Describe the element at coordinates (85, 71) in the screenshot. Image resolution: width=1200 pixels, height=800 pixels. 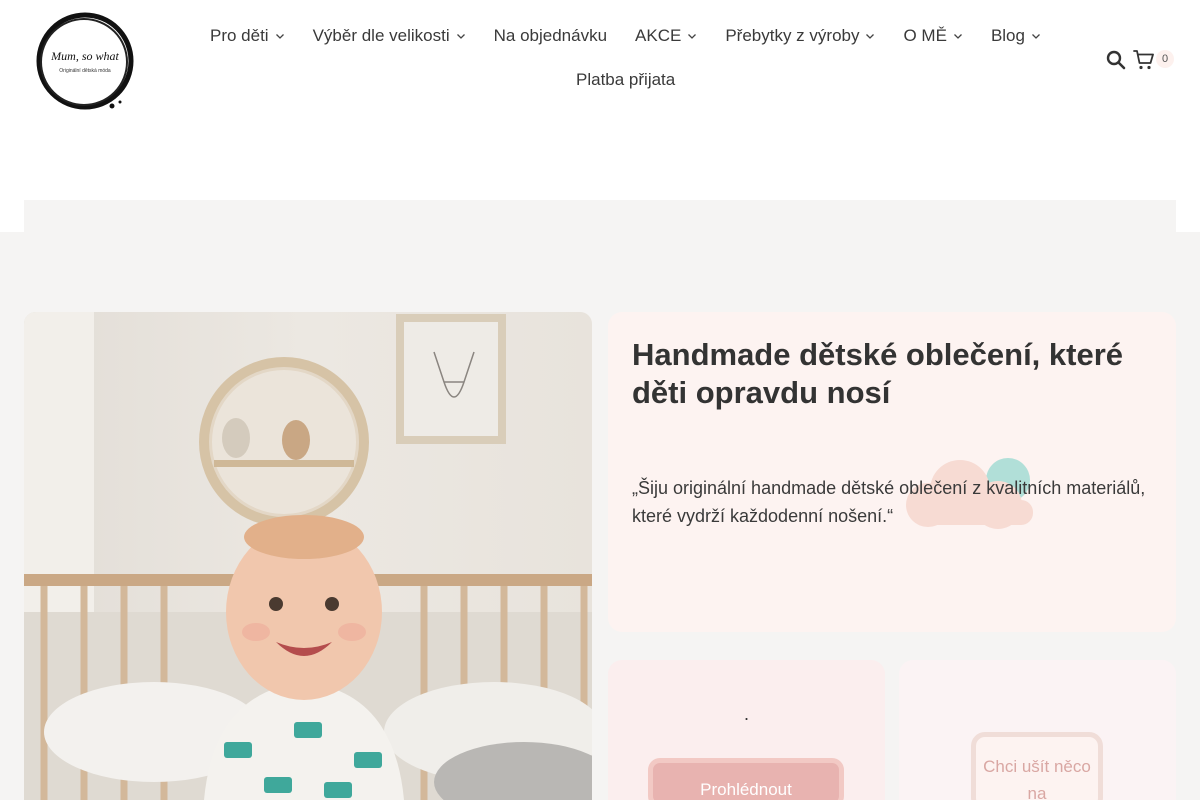
I see `svg-text: Originální dětská móda` at that location.